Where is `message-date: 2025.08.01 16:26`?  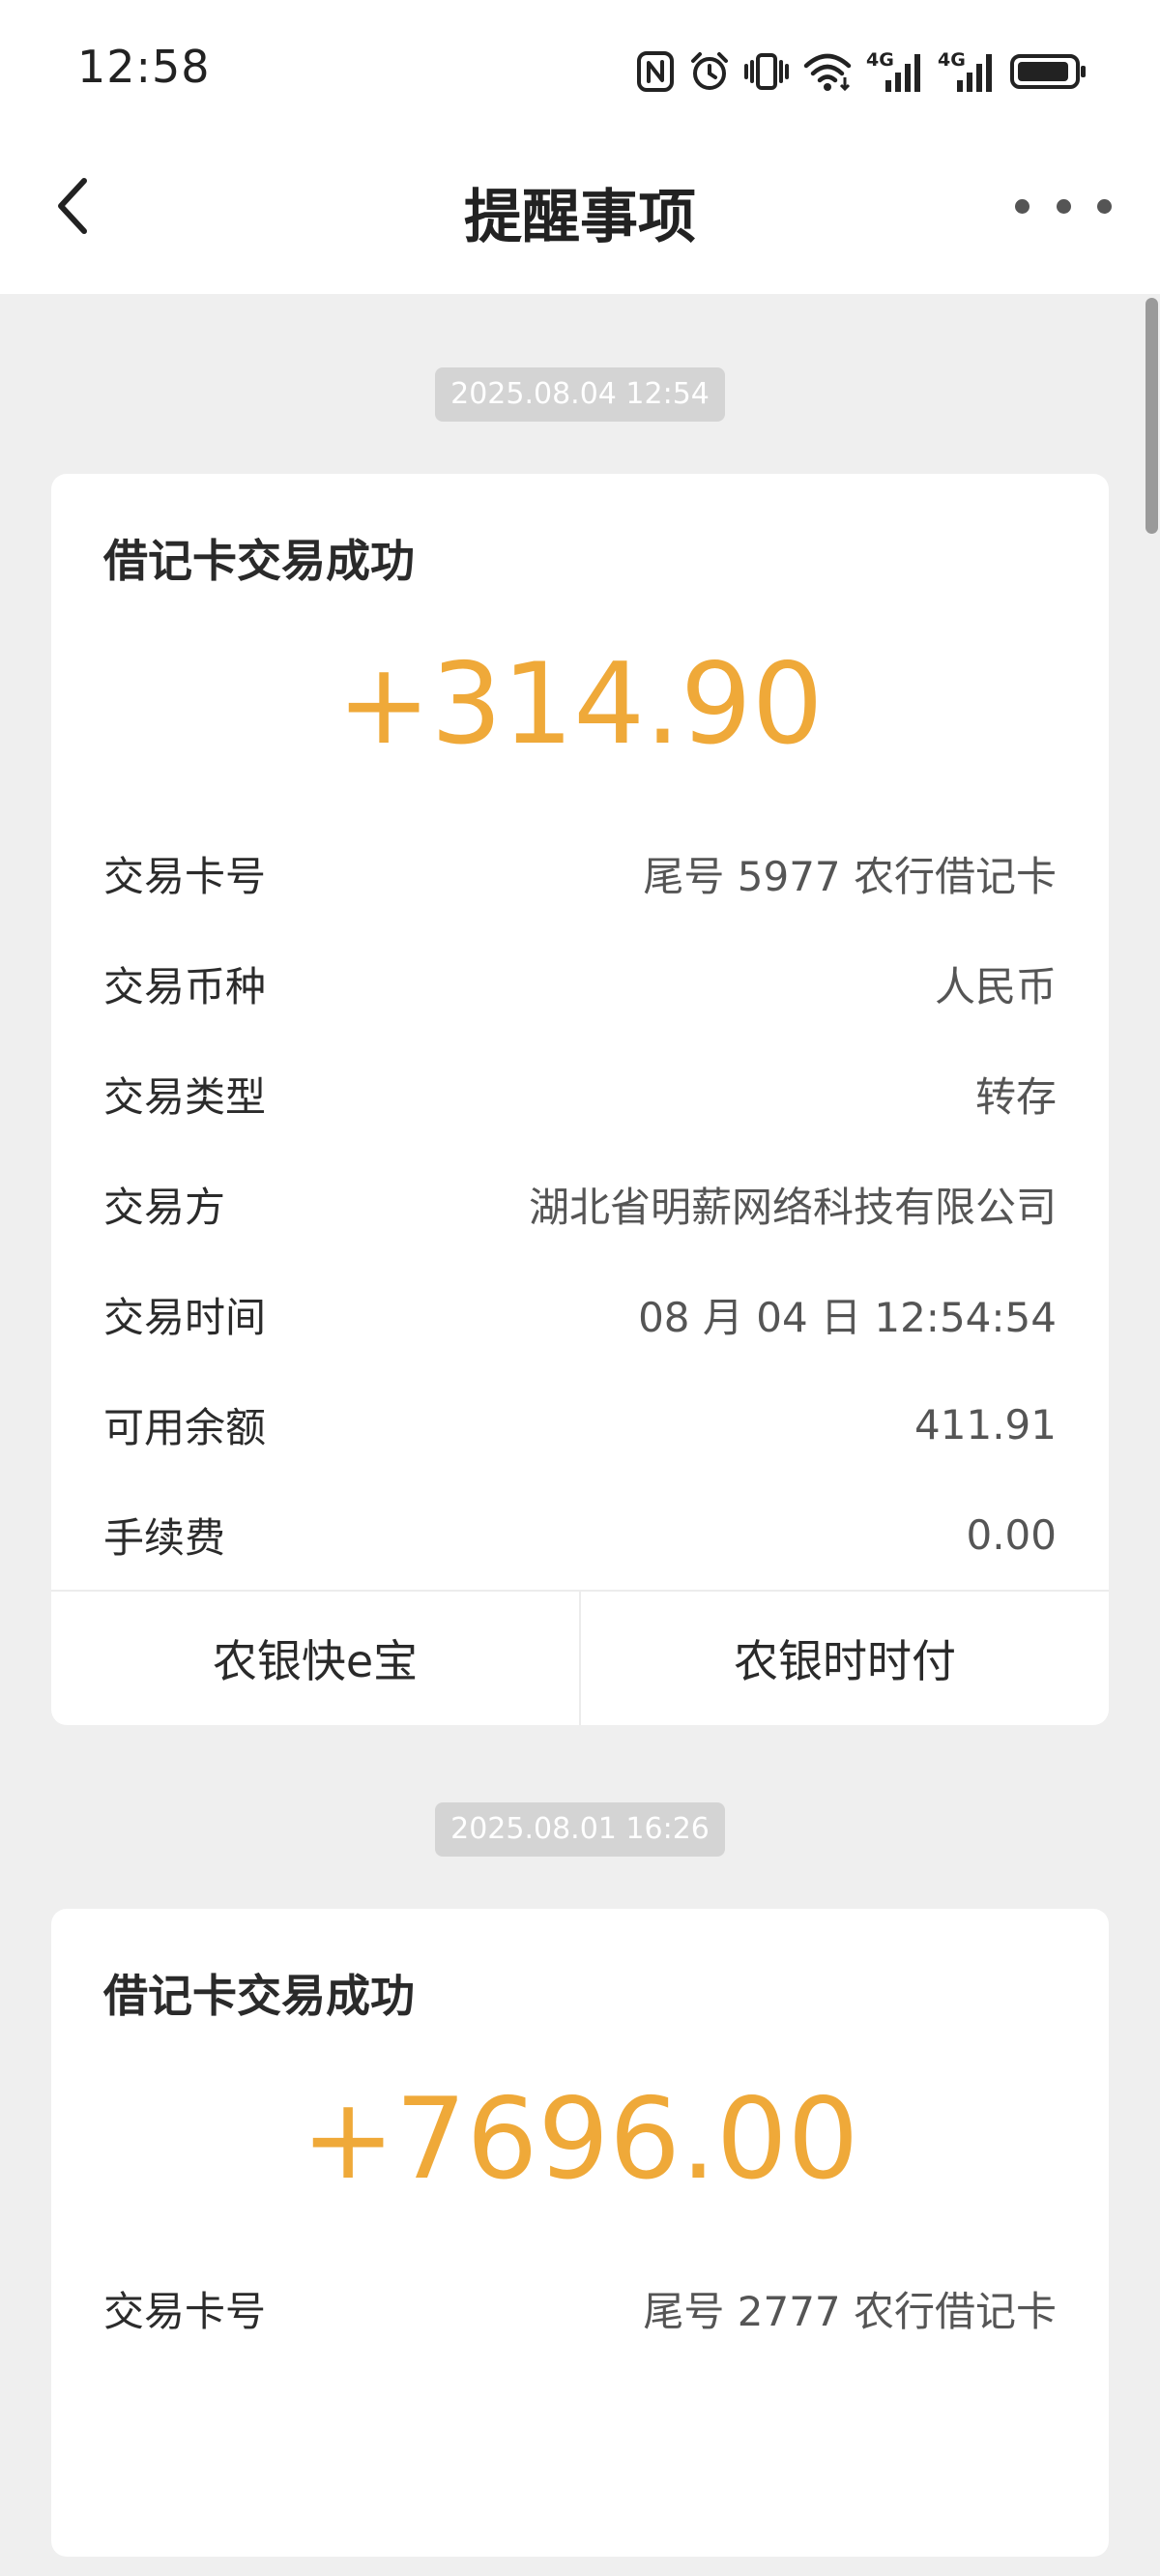
message-date: 2025.08.01 16:26 is located at coordinates (580, 1829).